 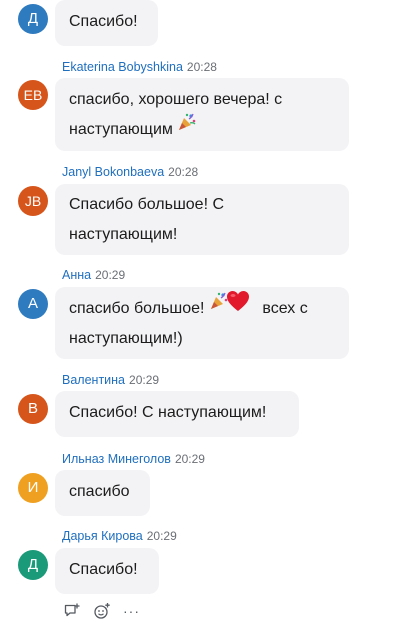 What do you see at coordinates (137, 308) in the screenshot?
I see `message-text-line: спасибо большое!` at bounding box center [137, 308].